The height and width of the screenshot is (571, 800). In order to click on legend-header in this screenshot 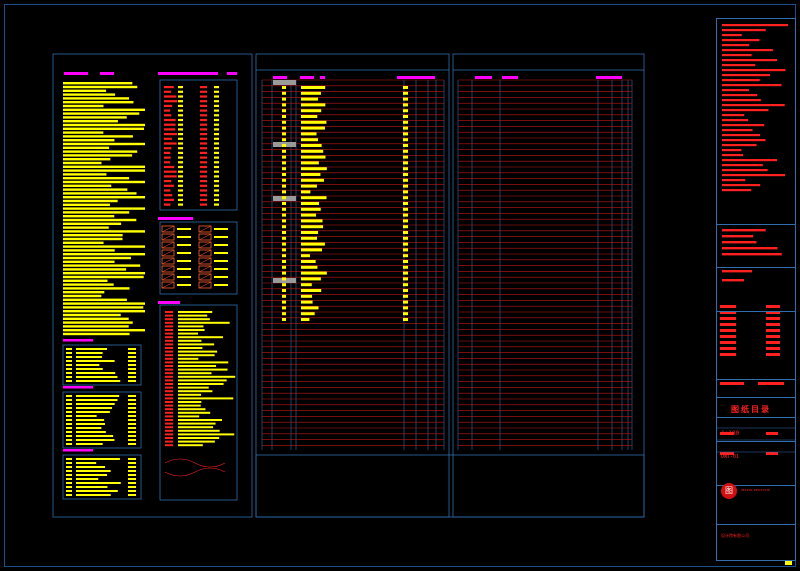, I will do `click(78, 450)`.